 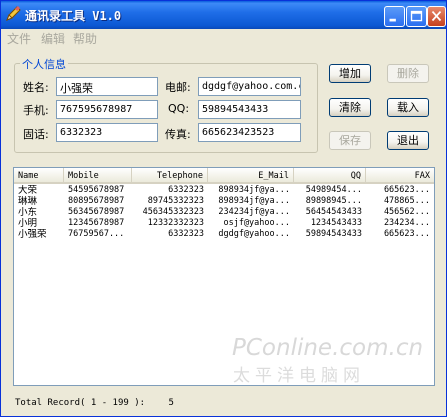 I want to click on cell-name: 小东, so click(x=28, y=212).